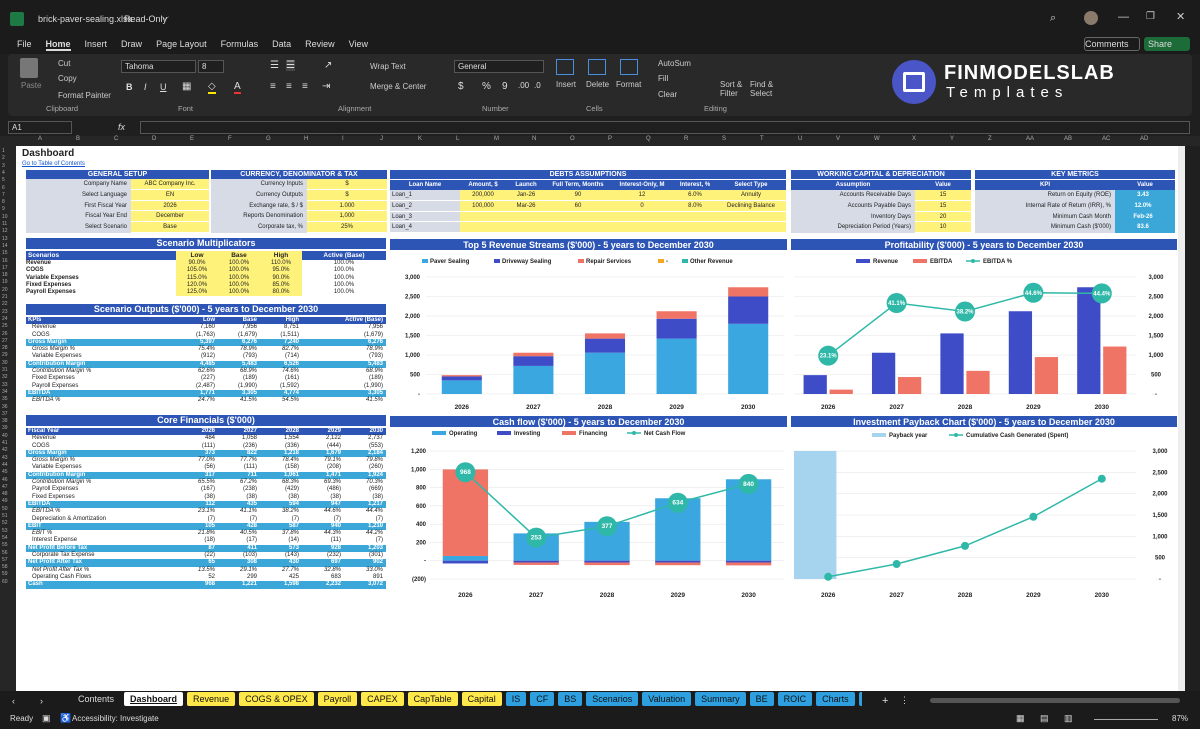  Describe the element at coordinates (13, 701) in the screenshot. I see `tab-scroll-left-icon: ‹` at that location.